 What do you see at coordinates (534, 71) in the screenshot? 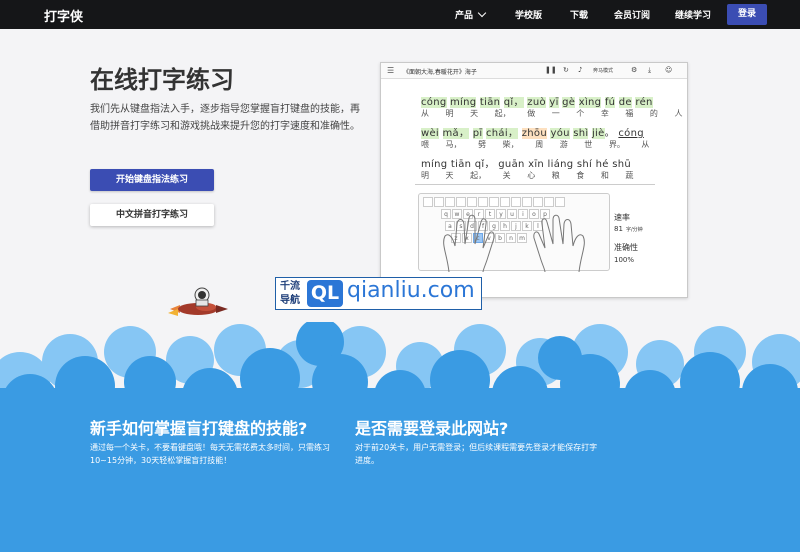
I see `preview-toolbar: ☰ 《面朝大海,春暖花开》海子 ❚❚ ↻ ♪ 奔马模式 ⚙ ⤓ ☺` at bounding box center [534, 71].